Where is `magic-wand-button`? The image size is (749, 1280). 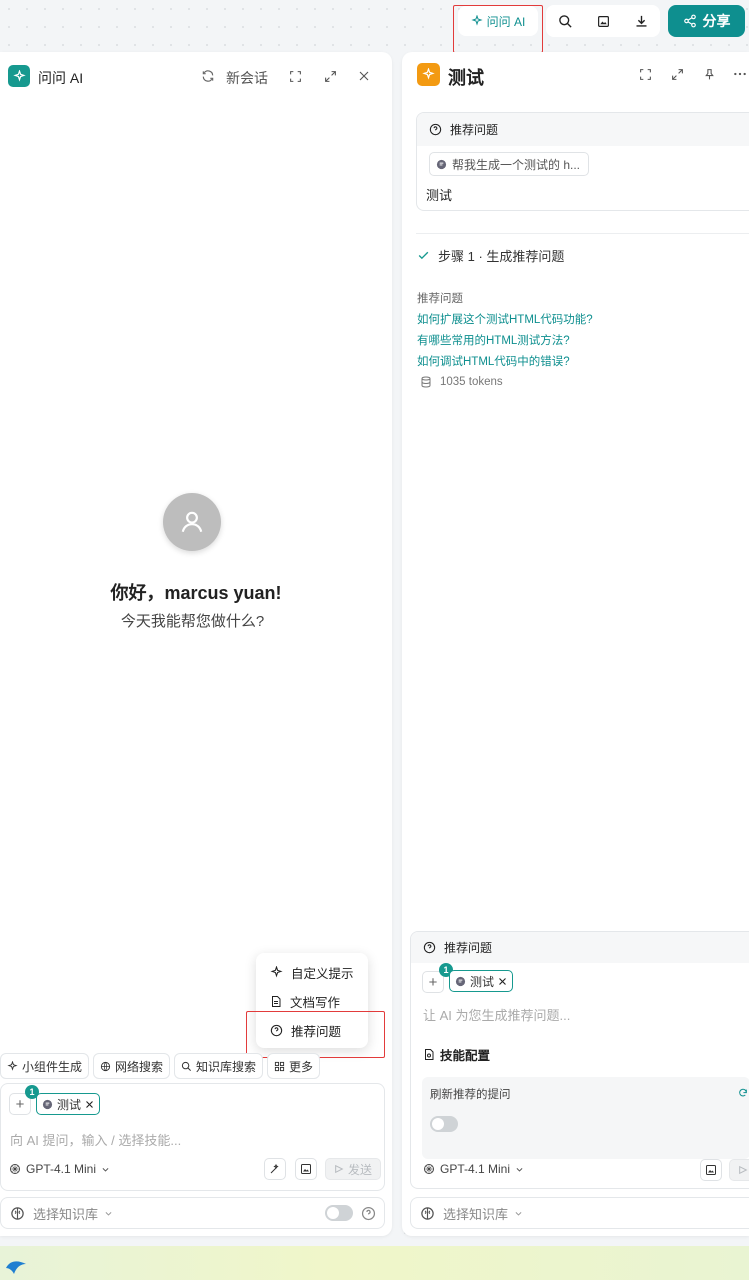
magic-wand-button is located at coordinates (275, 1169).